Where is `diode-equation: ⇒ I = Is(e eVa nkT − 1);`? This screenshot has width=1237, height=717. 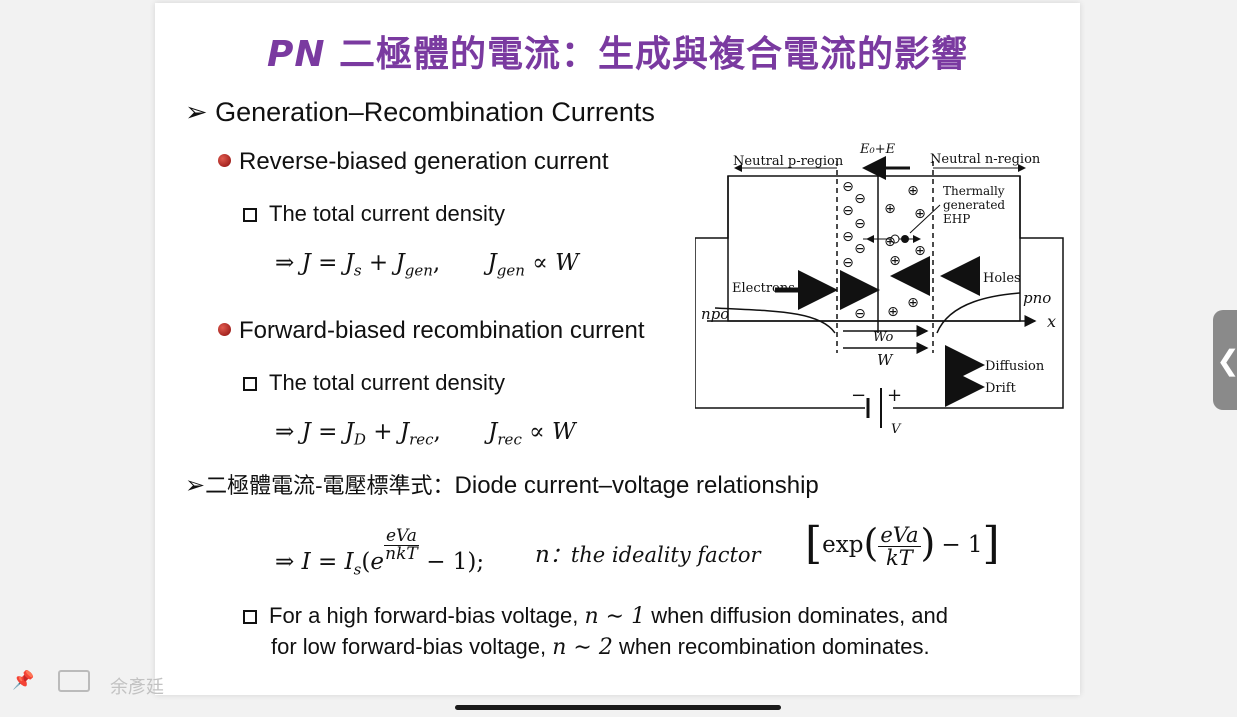
diode-equation: ⇒ I = Is(e eVa nkT − 1); is located at coordinates (380, 552).